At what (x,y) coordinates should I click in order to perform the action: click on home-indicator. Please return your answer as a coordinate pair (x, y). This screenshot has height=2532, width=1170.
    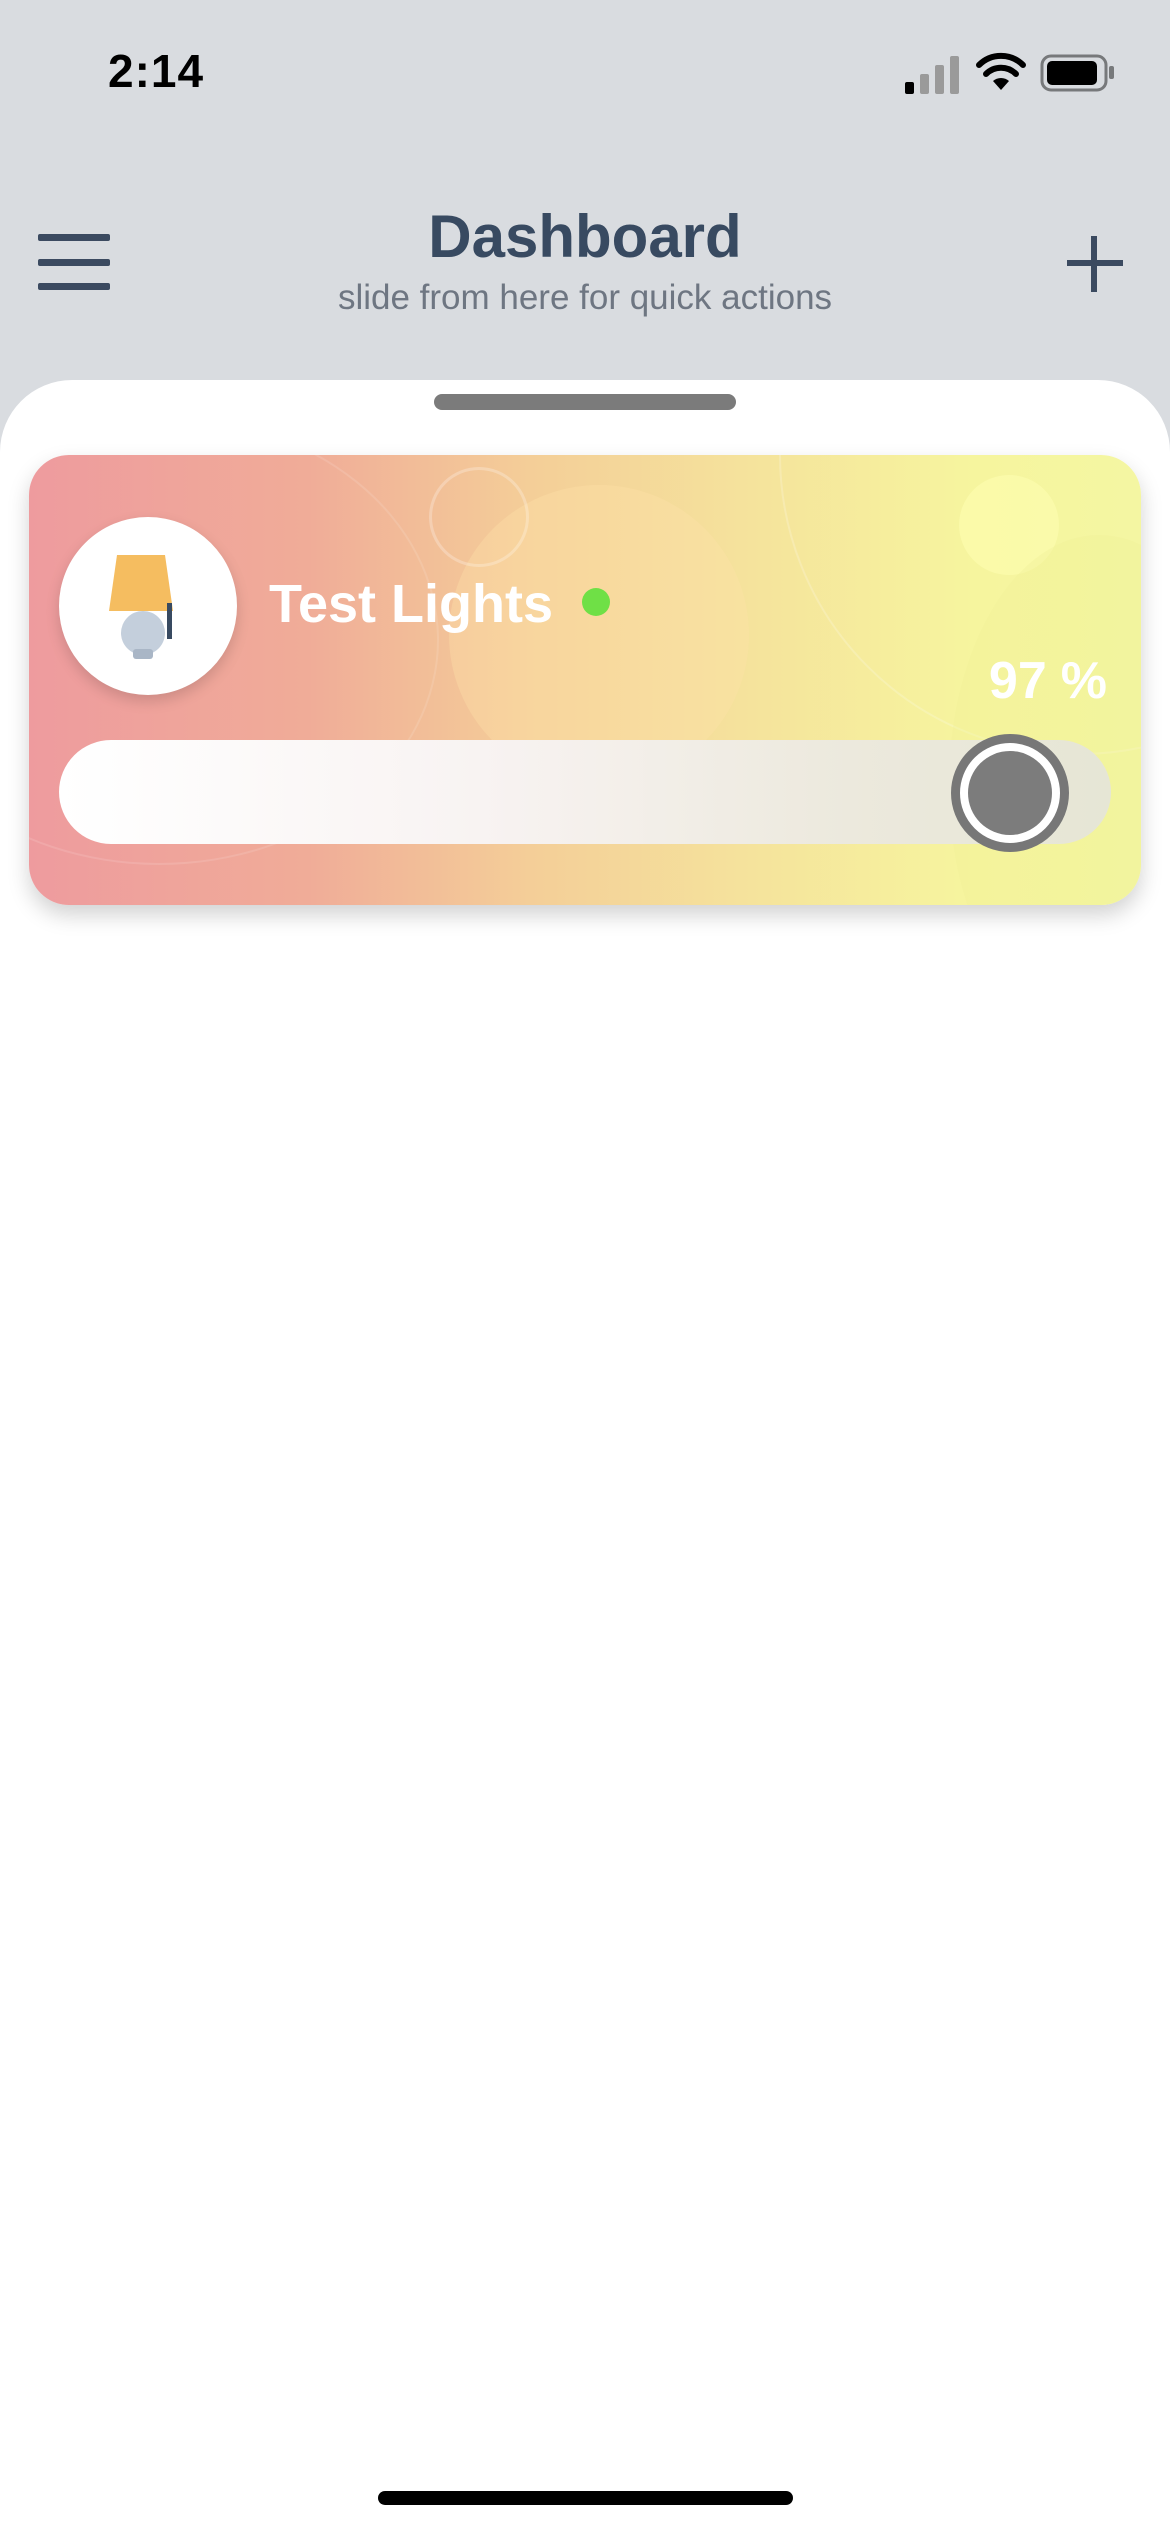
    Looking at the image, I should click on (585, 2498).